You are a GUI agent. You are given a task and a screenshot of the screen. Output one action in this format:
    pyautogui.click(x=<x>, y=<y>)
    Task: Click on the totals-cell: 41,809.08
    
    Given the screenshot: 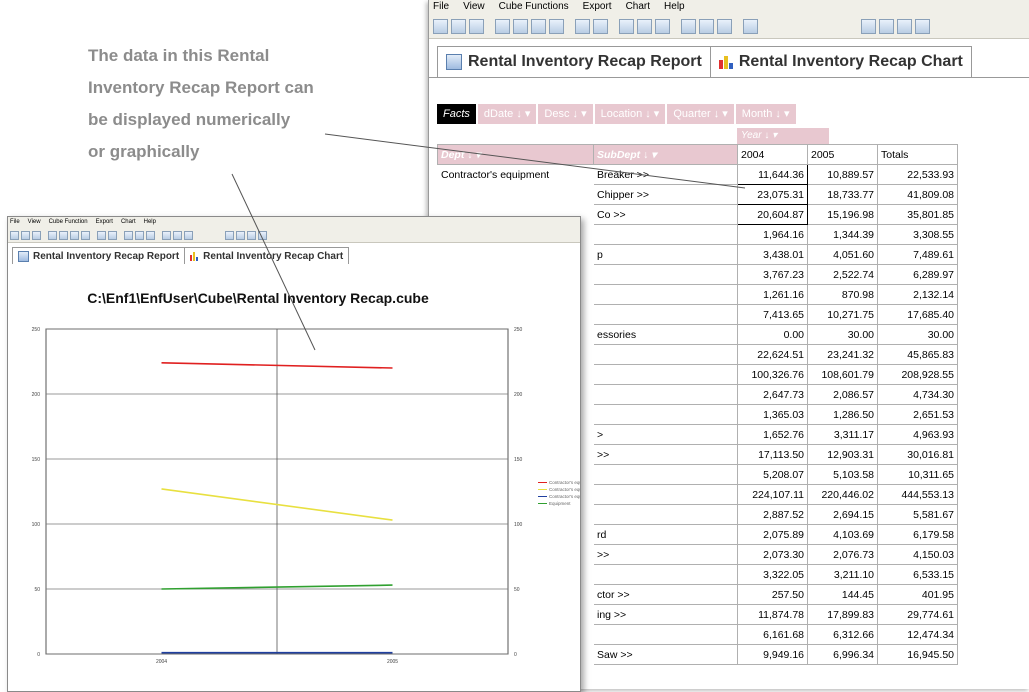 What is the action you would take?
    pyautogui.click(x=917, y=194)
    